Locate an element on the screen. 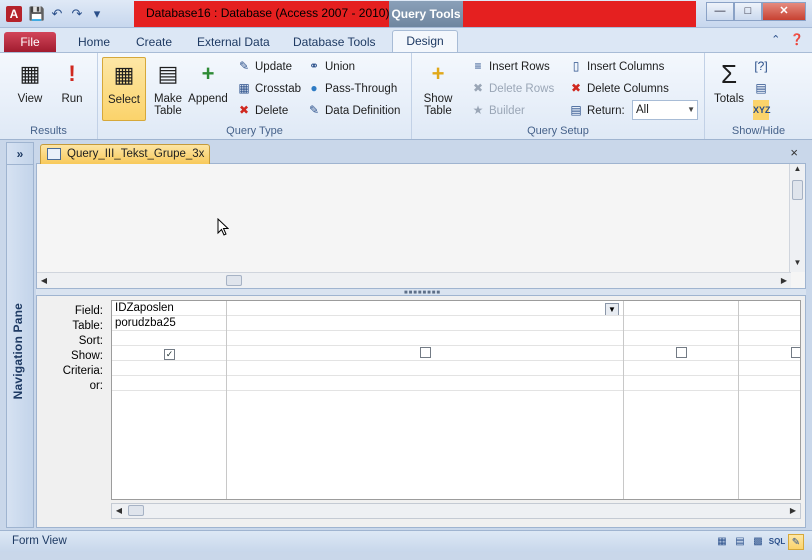 This screenshot has height=560, width=812. field-cell: ▼ is located at coordinates (425, 308).